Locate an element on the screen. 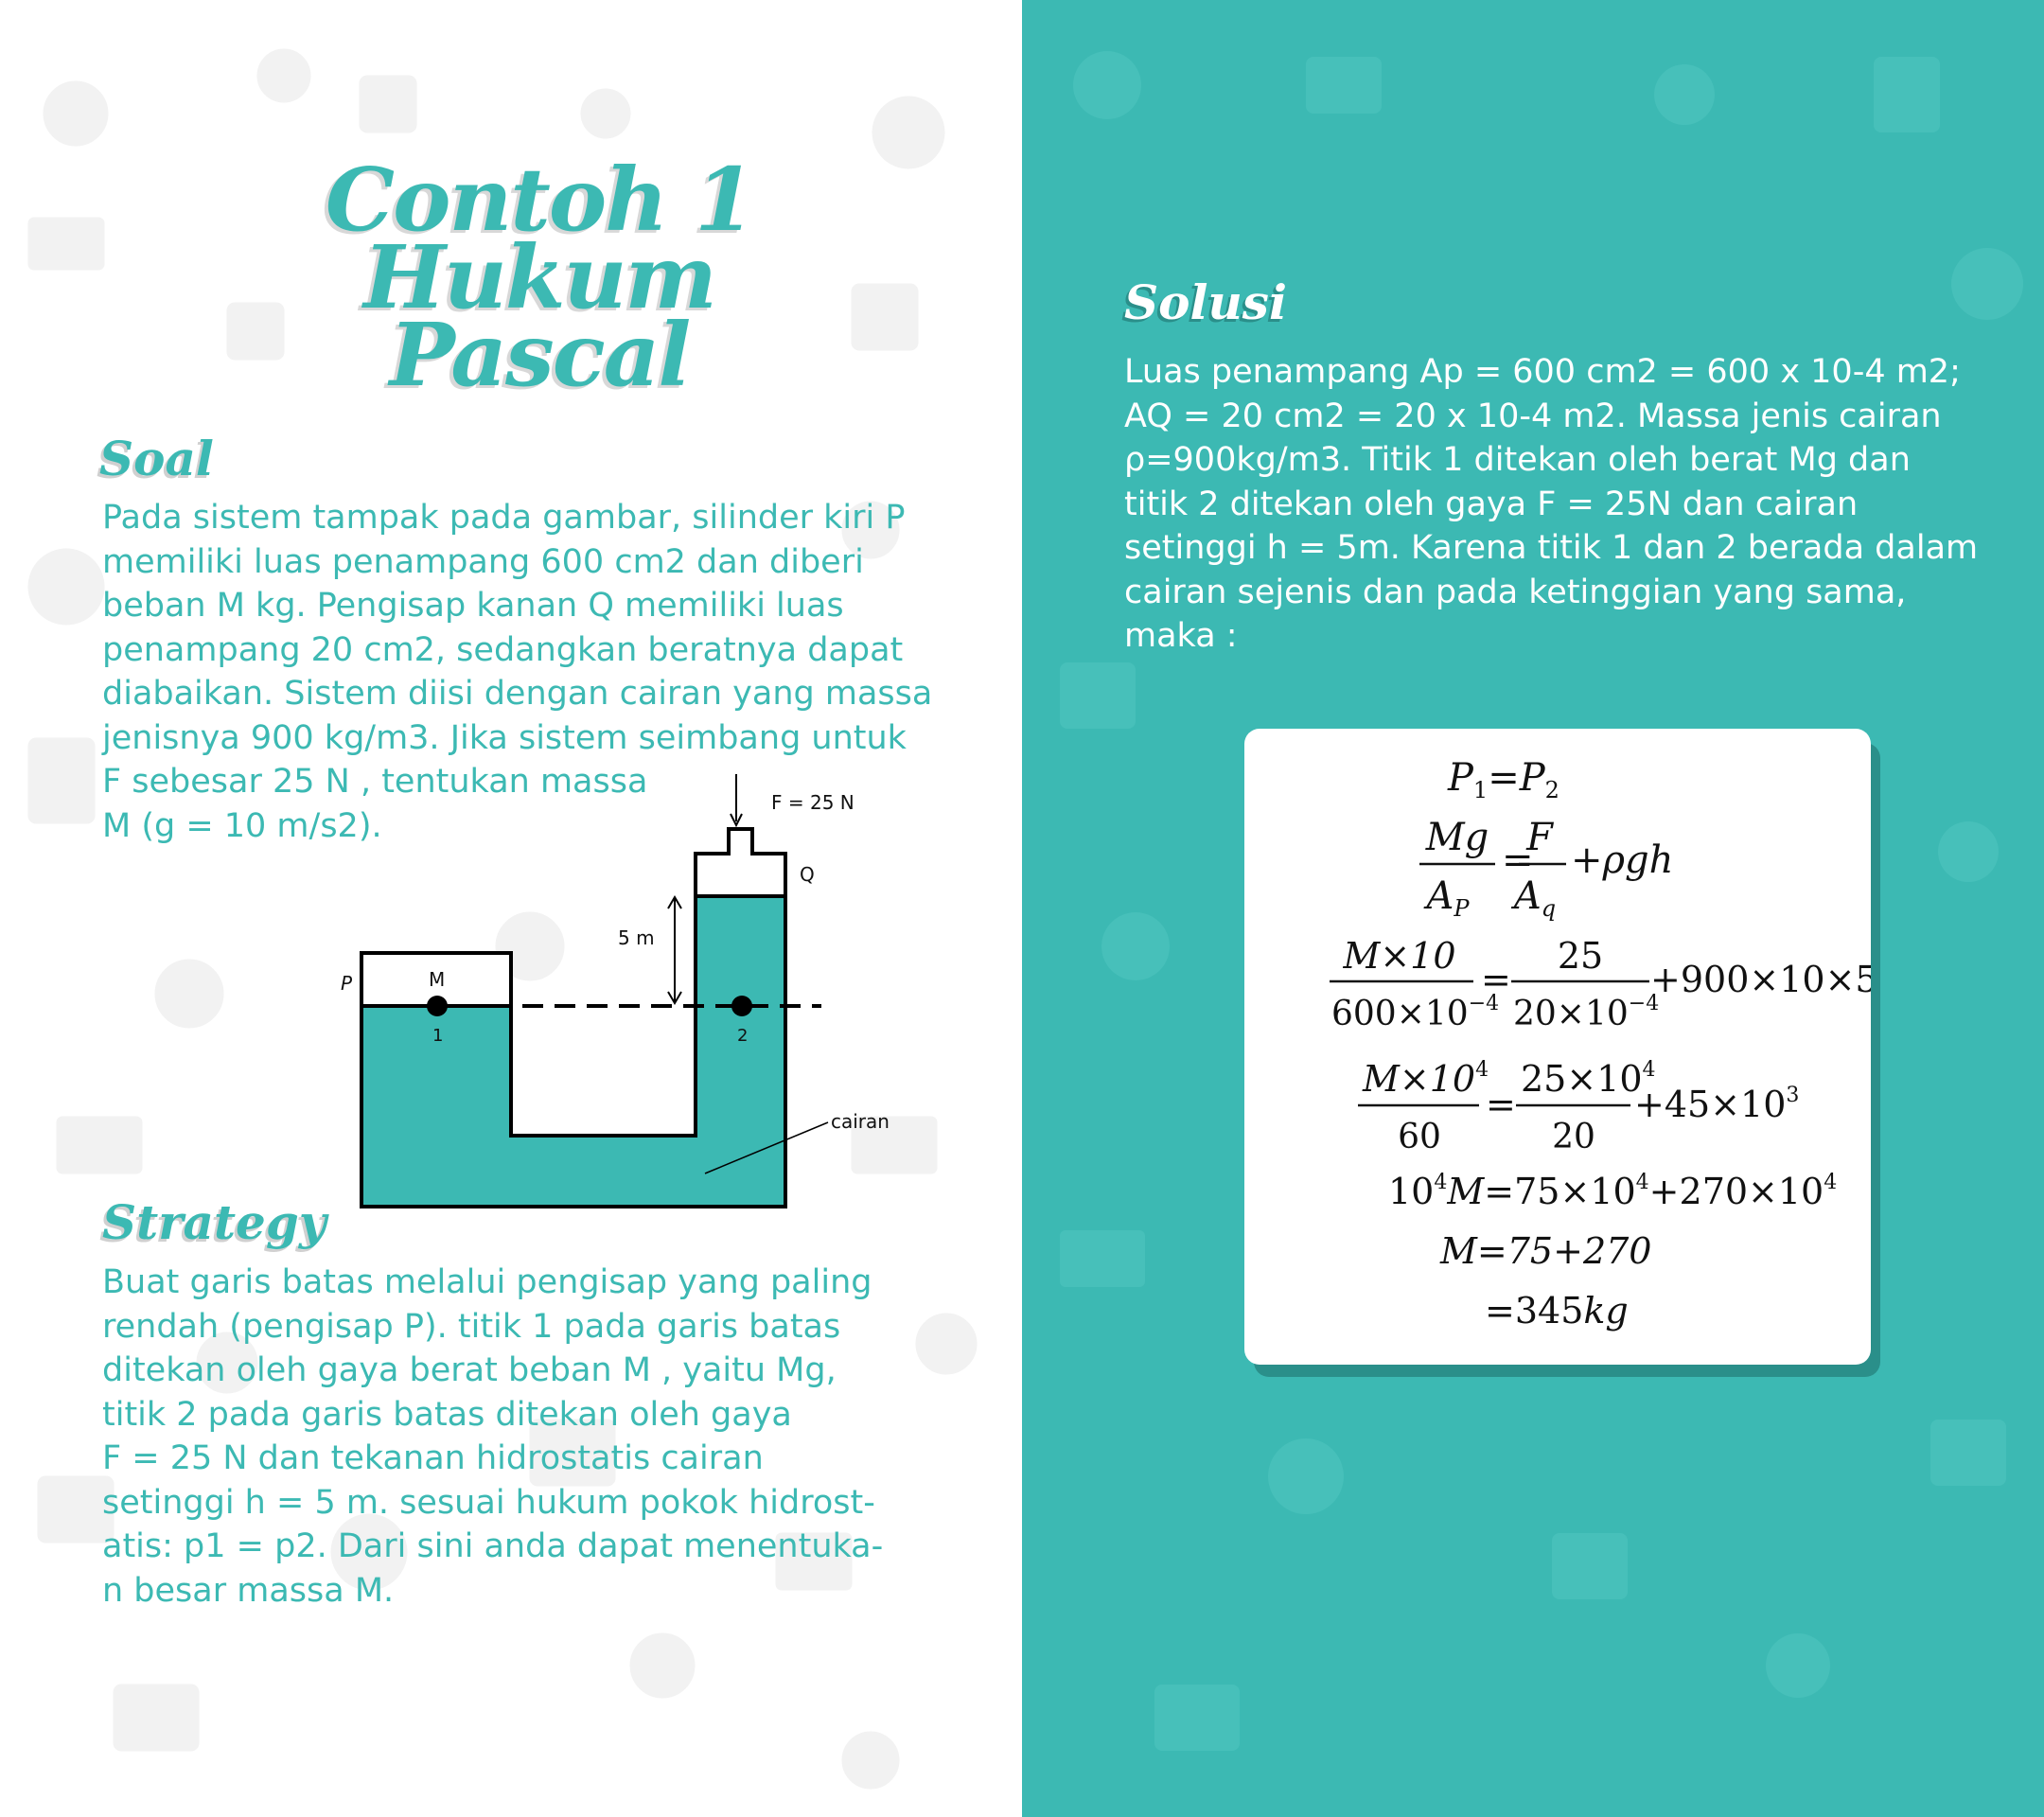  svg-text: 20×10−4 is located at coordinates (1586, 1013).